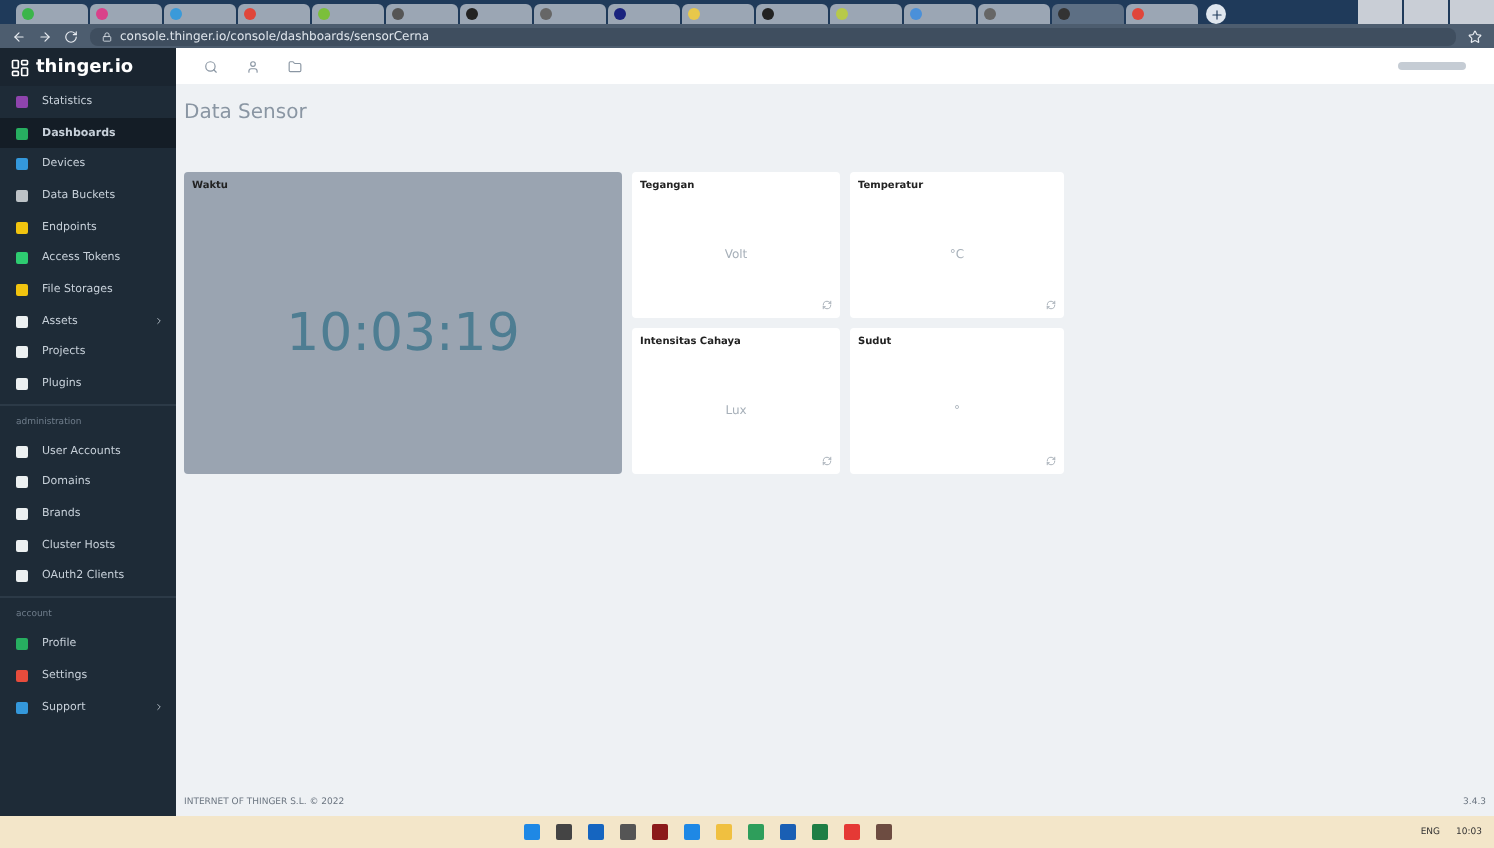 The height and width of the screenshot is (848, 1494). Describe the element at coordinates (295, 66) in the screenshot. I see `folder-icon` at that location.